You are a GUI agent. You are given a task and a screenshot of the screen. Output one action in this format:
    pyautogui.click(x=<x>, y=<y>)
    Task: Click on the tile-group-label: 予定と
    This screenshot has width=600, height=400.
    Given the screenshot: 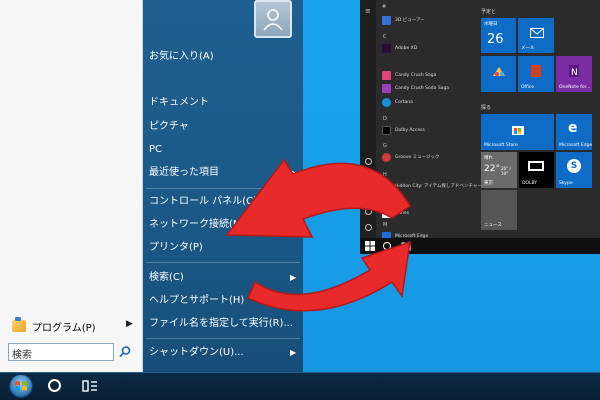 What is the action you would take?
    pyautogui.click(x=489, y=12)
    